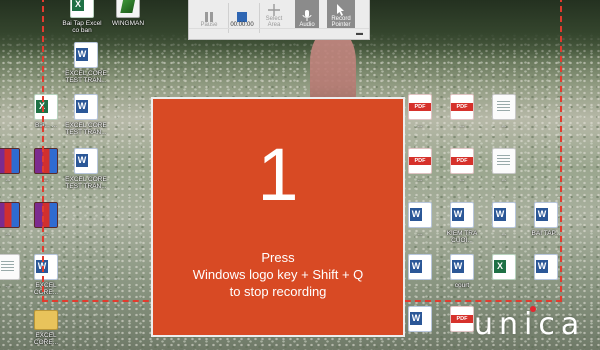 The height and width of the screenshot is (350, 600). What do you see at coordinates (209, 17) in the screenshot?
I see `pause-icon` at bounding box center [209, 17].